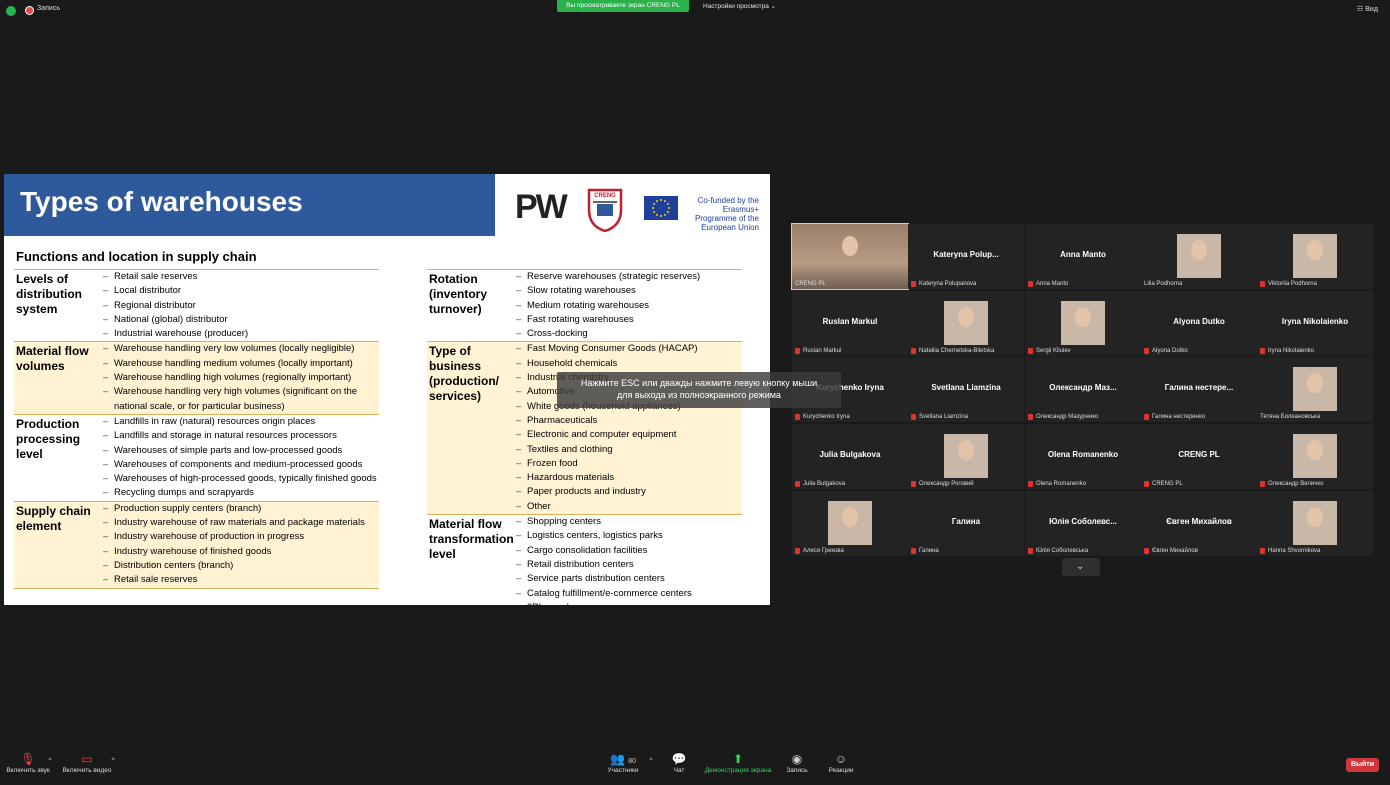  I want to click on audio-options-caret: ^, so click(50, 760).